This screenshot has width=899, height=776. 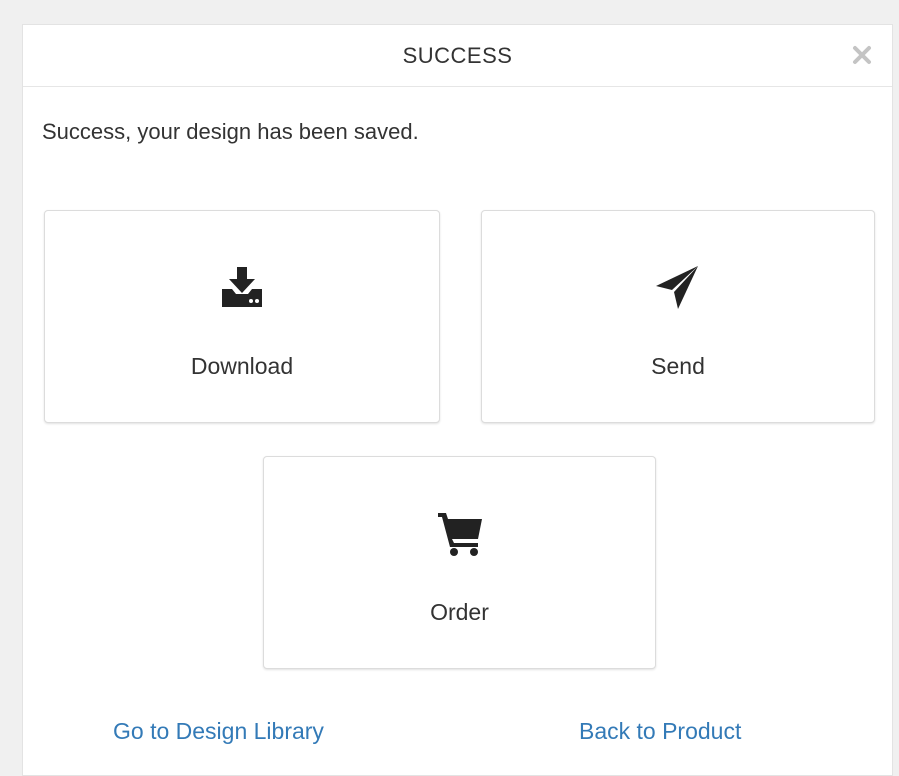 What do you see at coordinates (677, 287) in the screenshot?
I see `paper-plane-icon` at bounding box center [677, 287].